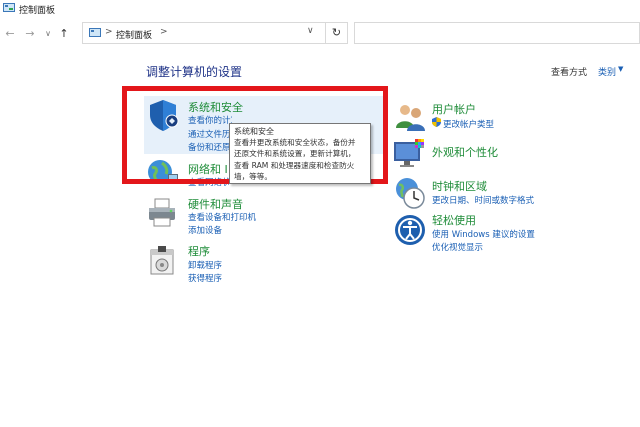  What do you see at coordinates (194, 72) in the screenshot?
I see `page-title: 调整计算机的设置` at bounding box center [194, 72].